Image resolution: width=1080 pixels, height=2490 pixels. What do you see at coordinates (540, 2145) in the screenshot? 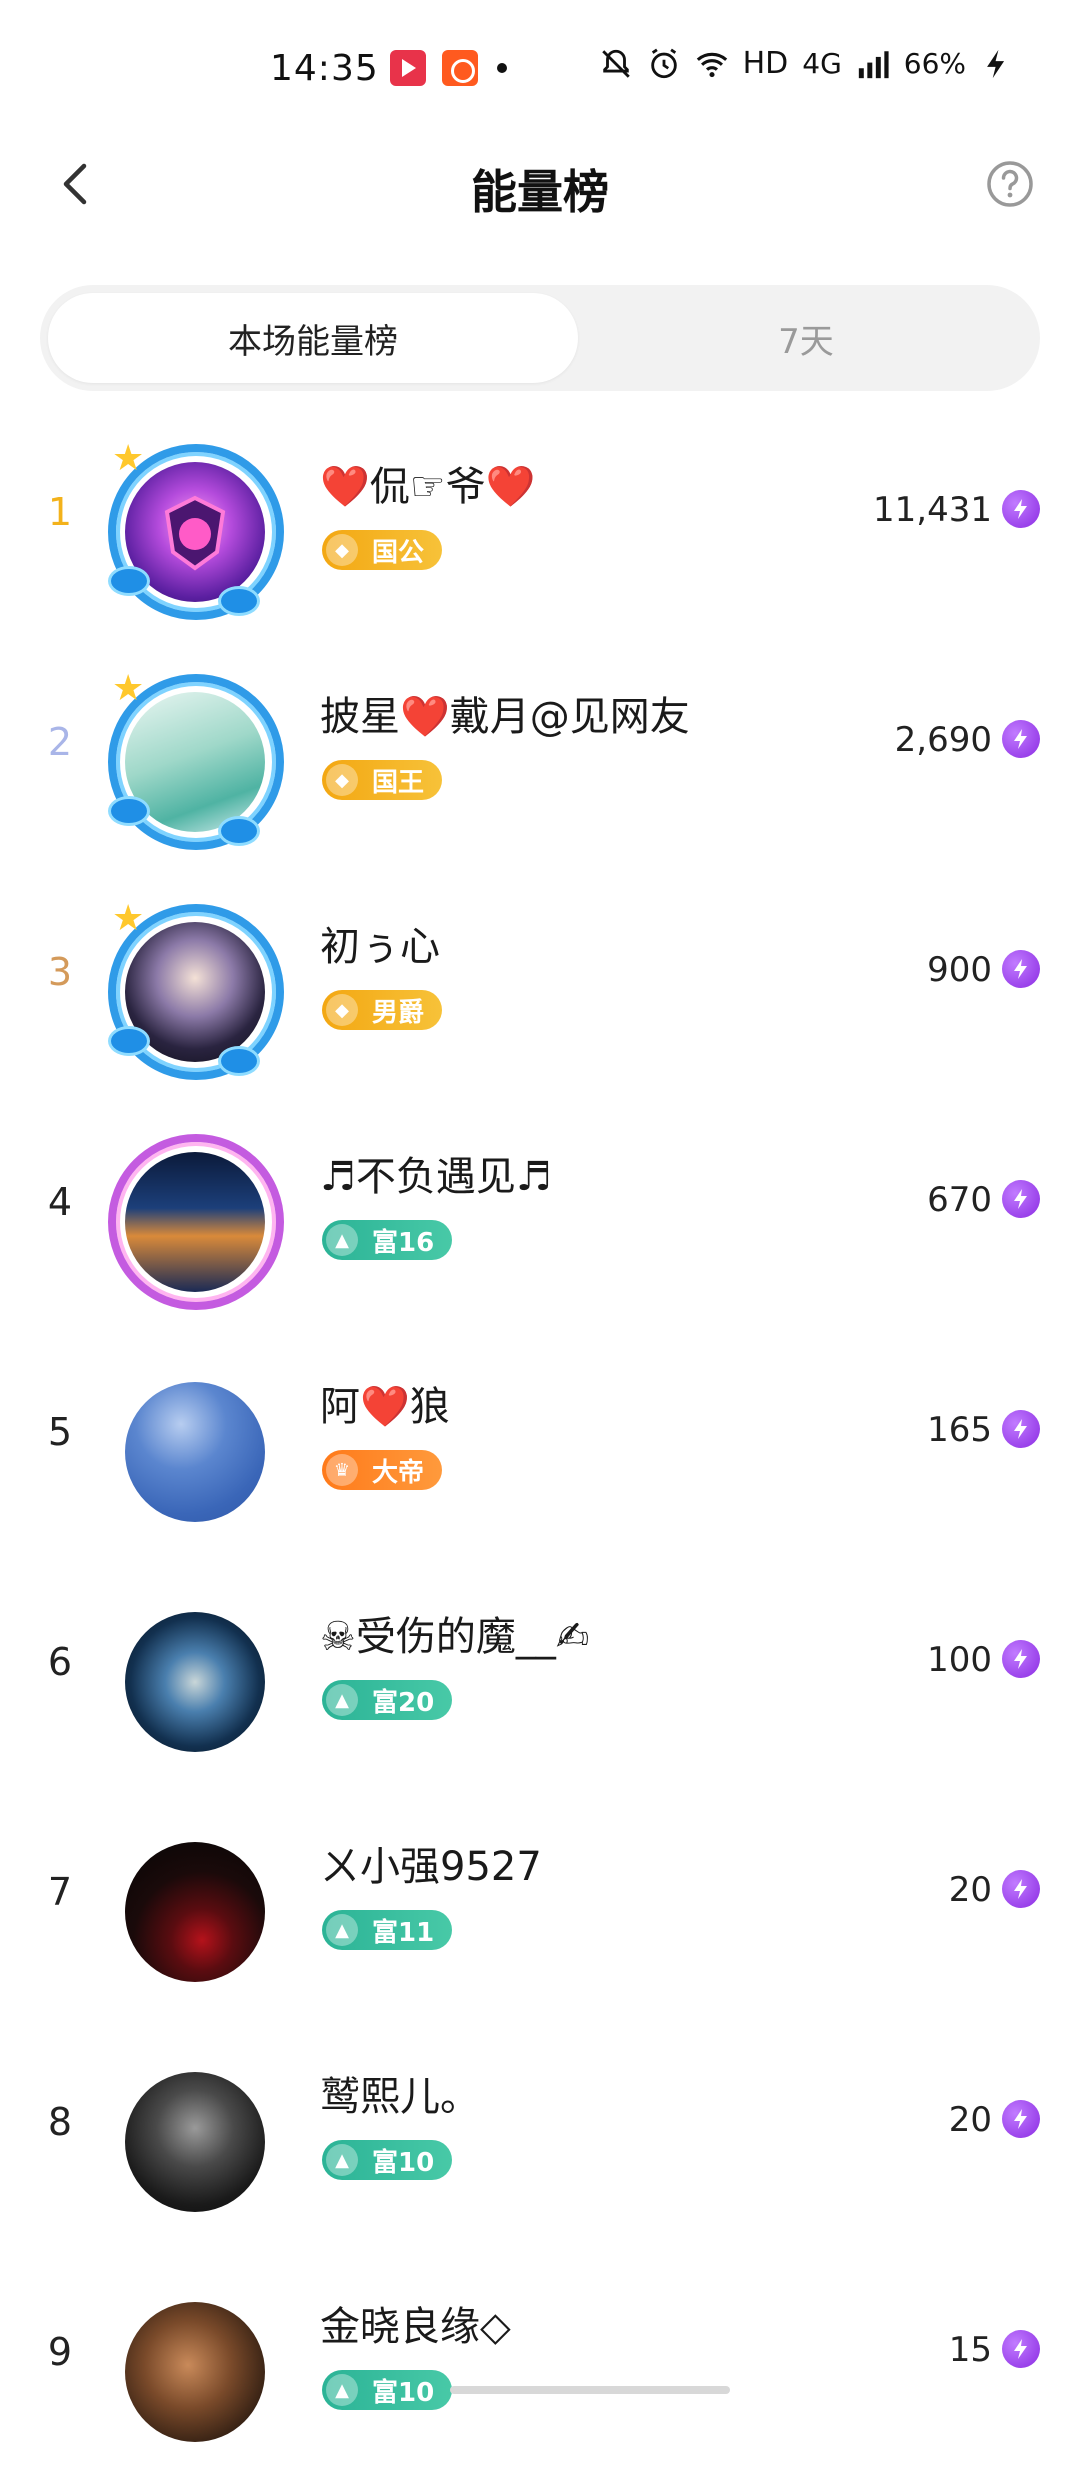
I see `list-item: 8 鹫熙儿。 ▲ 富10 20` at bounding box center [540, 2145].